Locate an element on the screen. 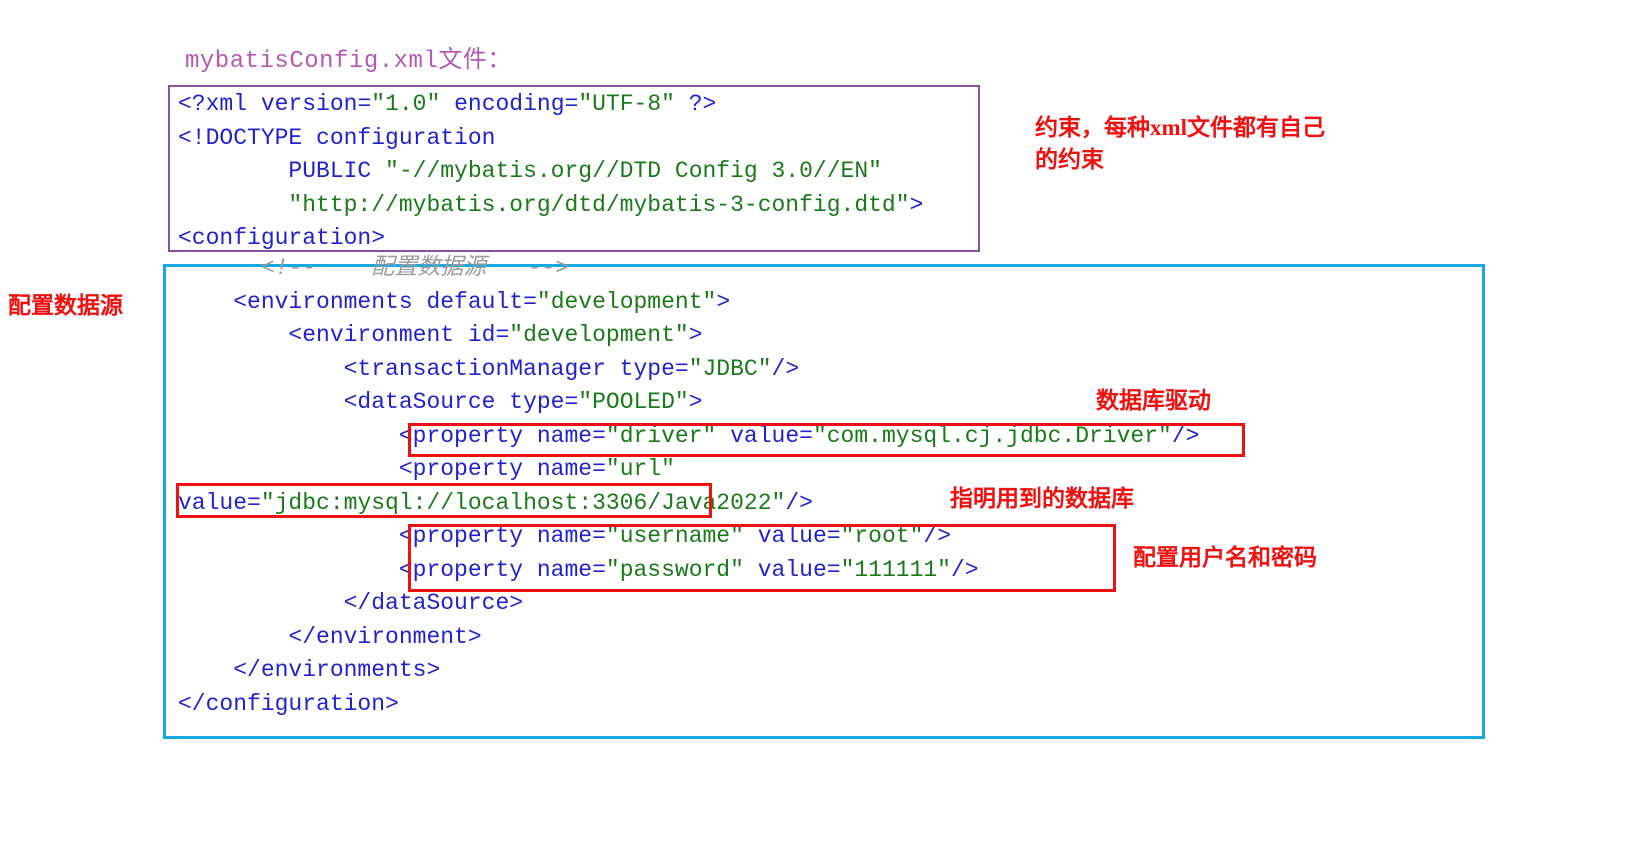 This screenshot has width=1651, height=853. code-token: <transactionManager is located at coordinates (399, 368).